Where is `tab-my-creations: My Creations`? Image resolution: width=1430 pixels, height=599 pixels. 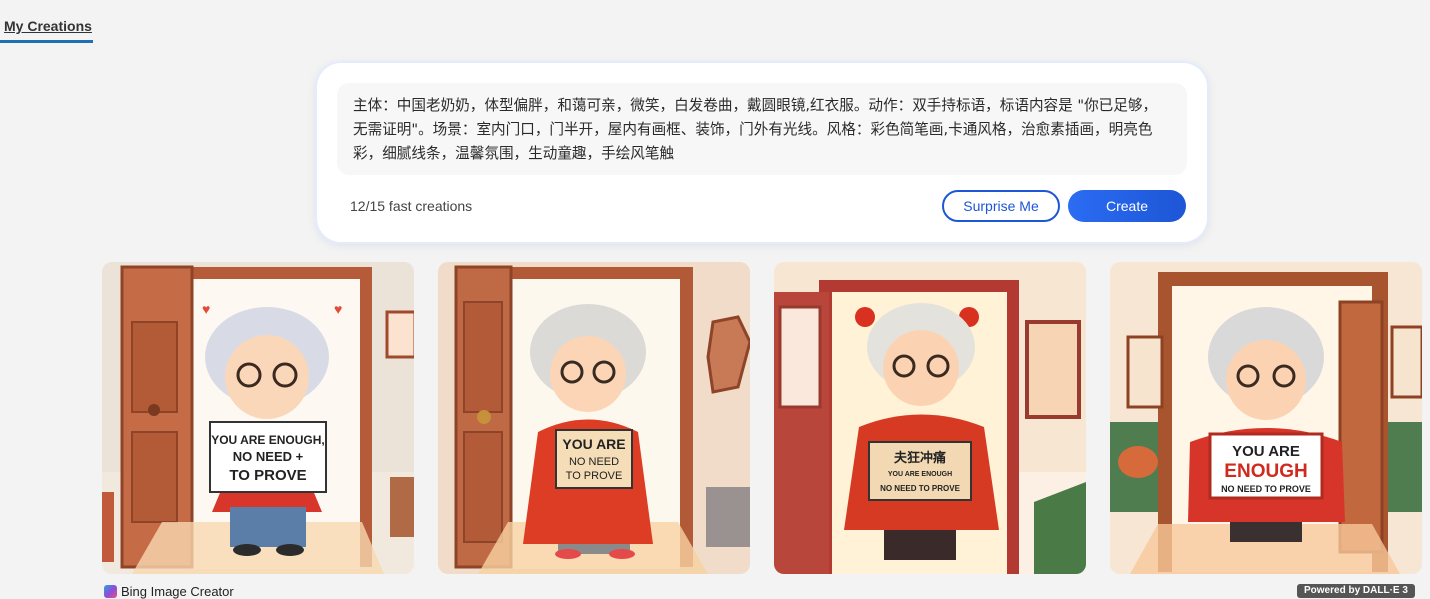 tab-my-creations: My Creations is located at coordinates (48, 26).